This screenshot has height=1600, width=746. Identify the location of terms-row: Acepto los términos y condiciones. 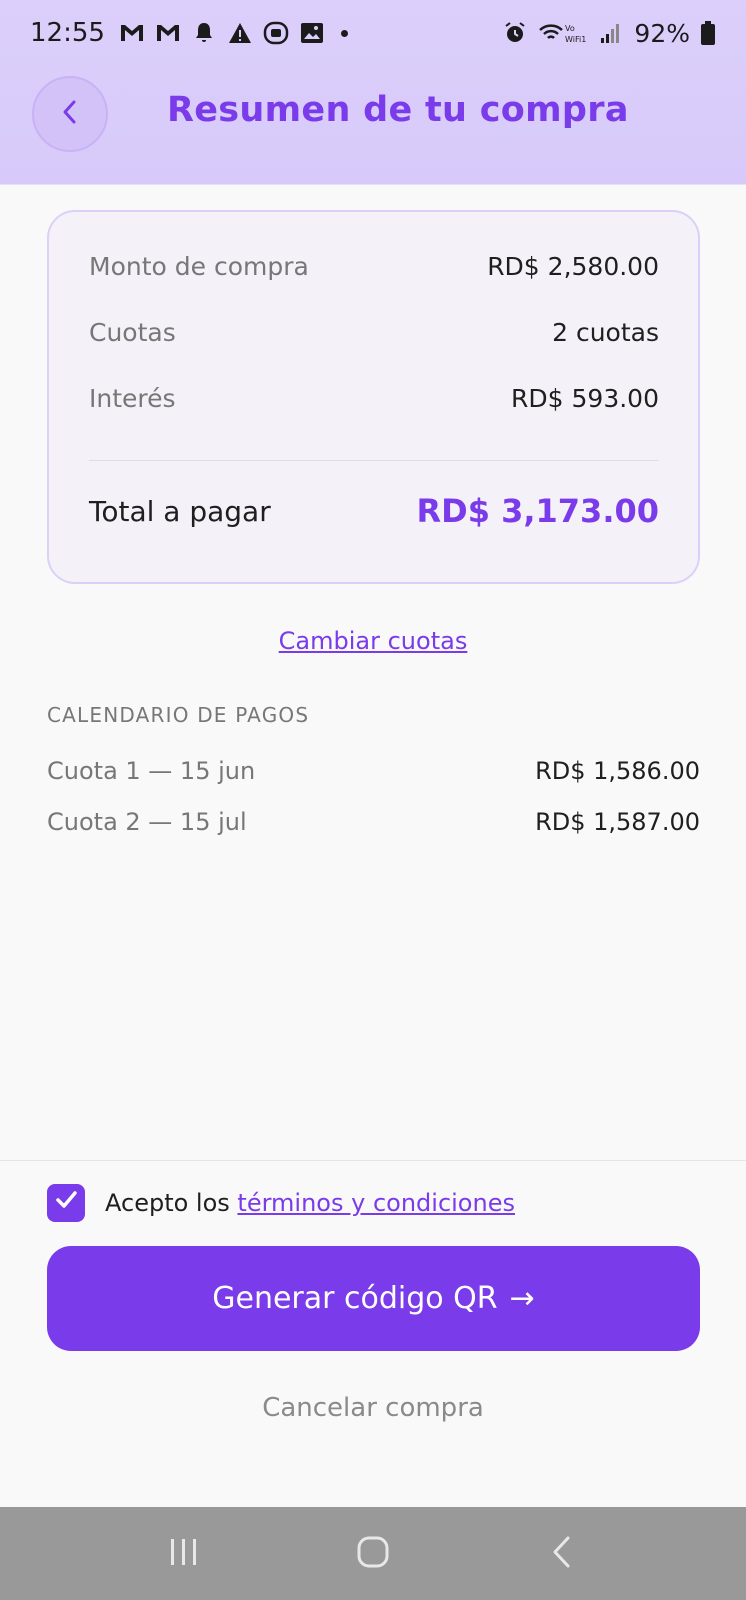
(281, 1203).